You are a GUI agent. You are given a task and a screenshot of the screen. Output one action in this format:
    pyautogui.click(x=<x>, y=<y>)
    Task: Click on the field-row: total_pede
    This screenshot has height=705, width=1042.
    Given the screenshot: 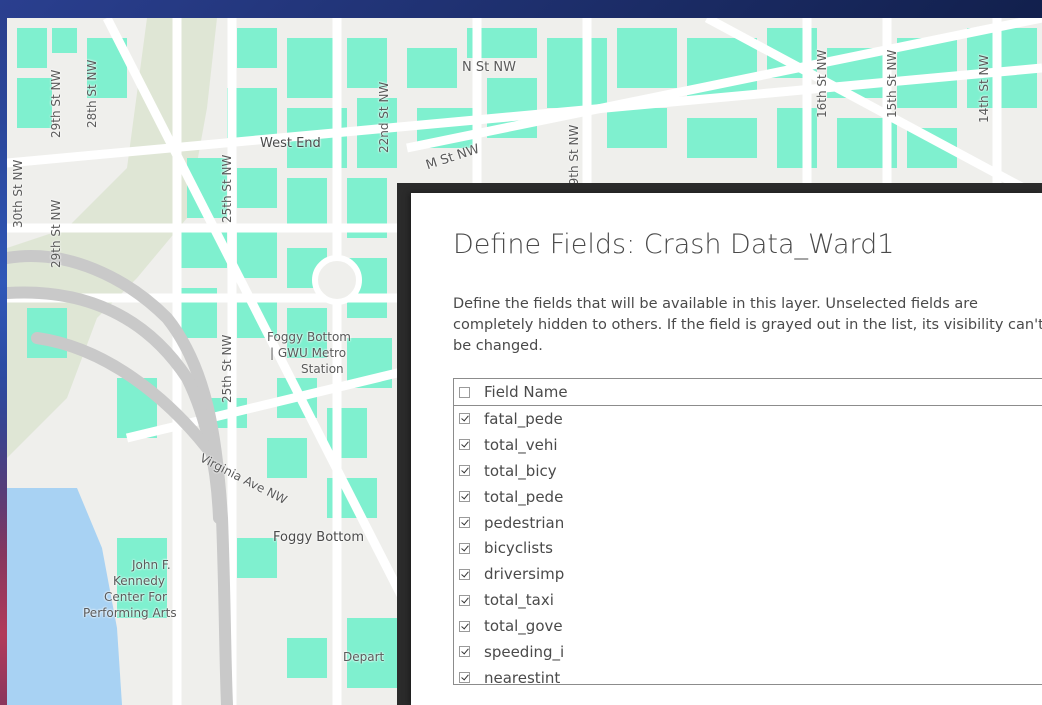 What is the action you would take?
    pyautogui.click(x=748, y=497)
    